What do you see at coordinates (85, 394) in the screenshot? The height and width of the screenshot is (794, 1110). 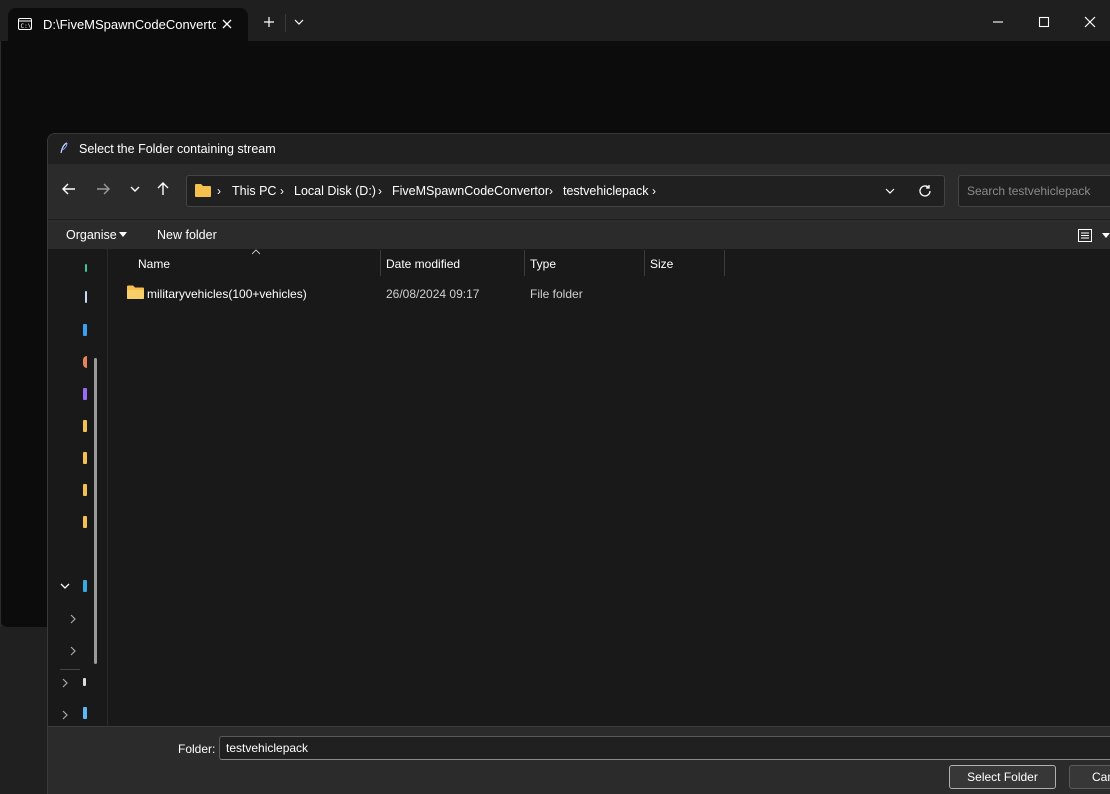 I see `videos-icon` at bounding box center [85, 394].